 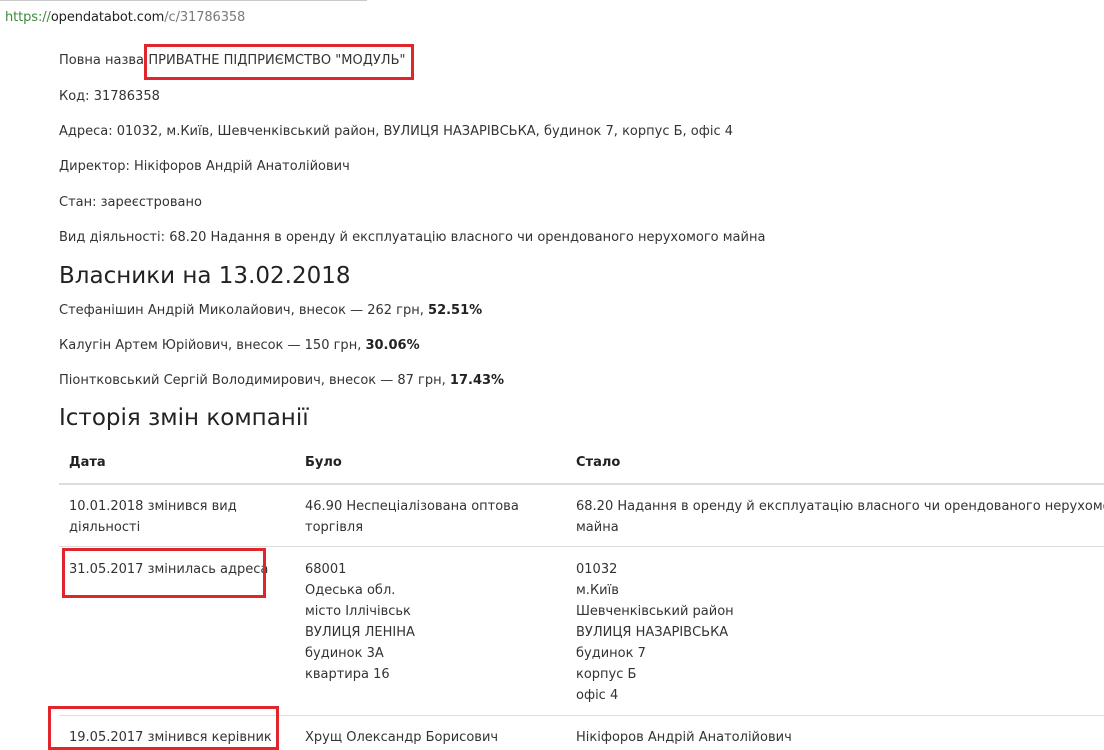 I want to click on history-row-3-now: Нікіфоров Андрій Анатолійович, so click(x=684, y=737).